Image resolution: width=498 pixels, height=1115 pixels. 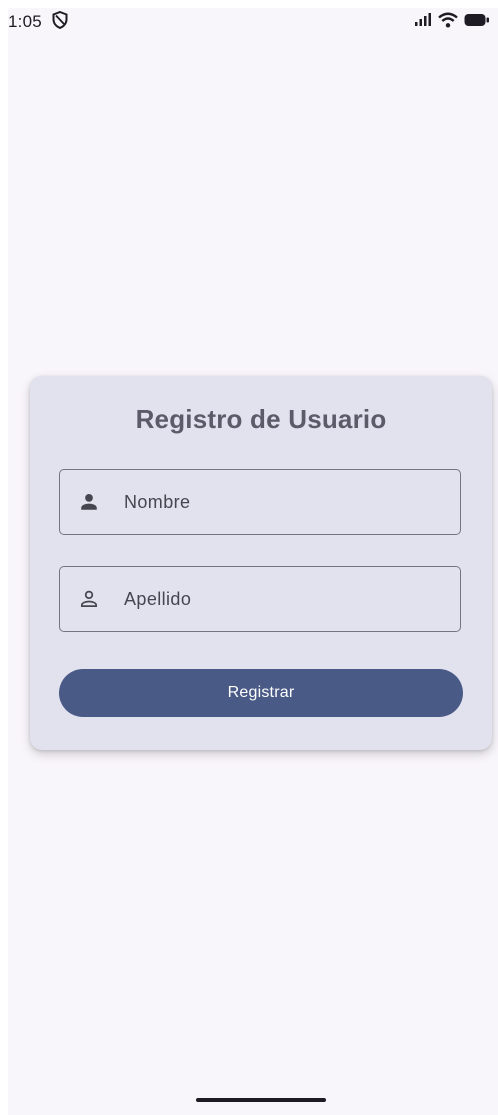 What do you see at coordinates (261, 1100) in the screenshot?
I see `home-indicator` at bounding box center [261, 1100].